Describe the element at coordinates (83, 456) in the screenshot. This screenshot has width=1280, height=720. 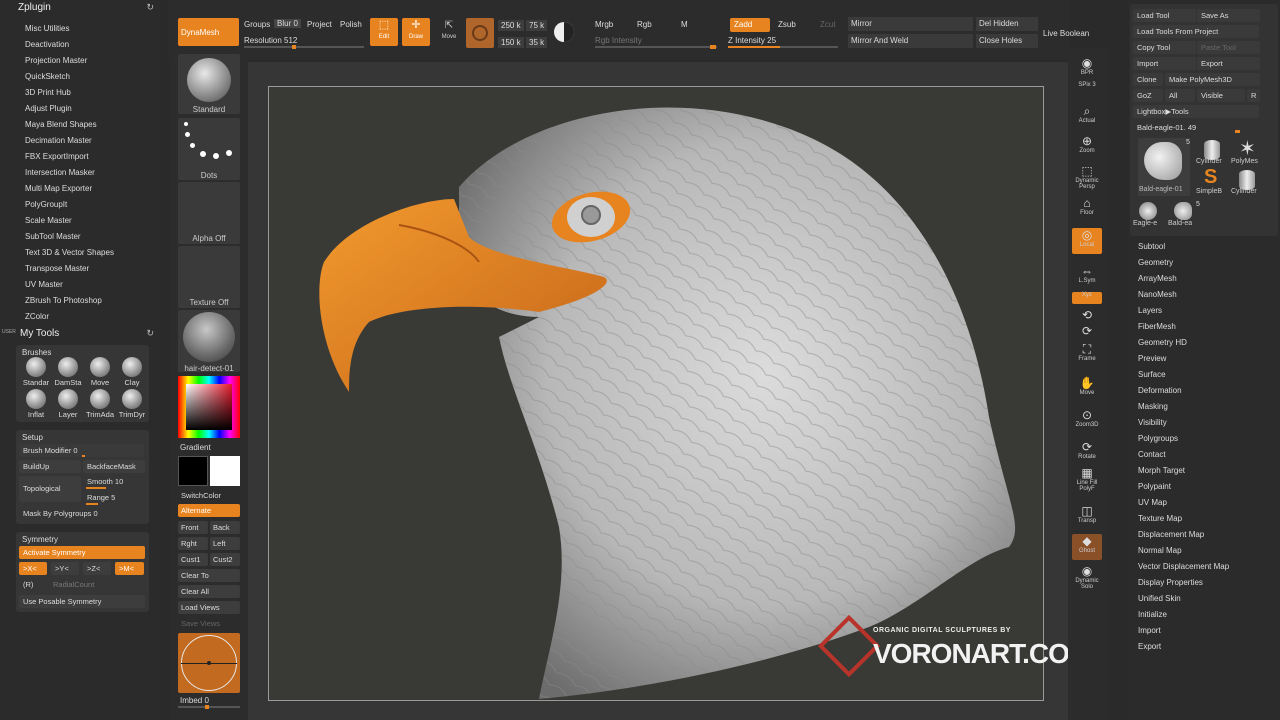
I see `slider-handle` at that location.